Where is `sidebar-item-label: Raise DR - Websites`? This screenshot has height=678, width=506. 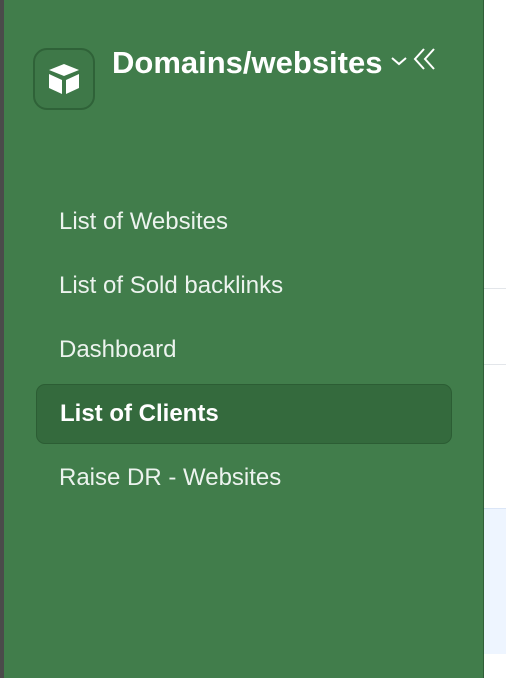
sidebar-item-label: Raise DR - Websites is located at coordinates (170, 477).